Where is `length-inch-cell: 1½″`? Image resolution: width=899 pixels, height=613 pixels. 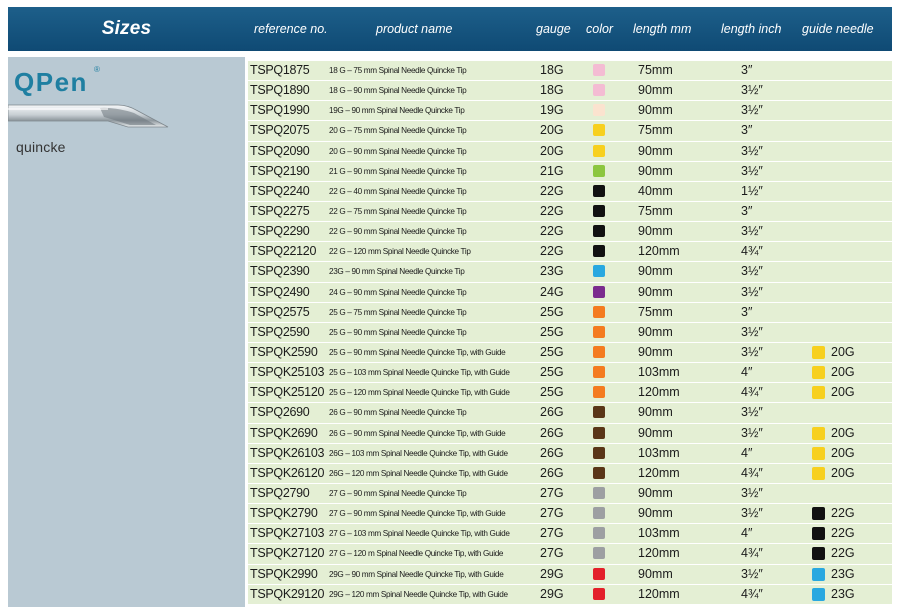 length-inch-cell: 1½″ is located at coordinates (752, 190).